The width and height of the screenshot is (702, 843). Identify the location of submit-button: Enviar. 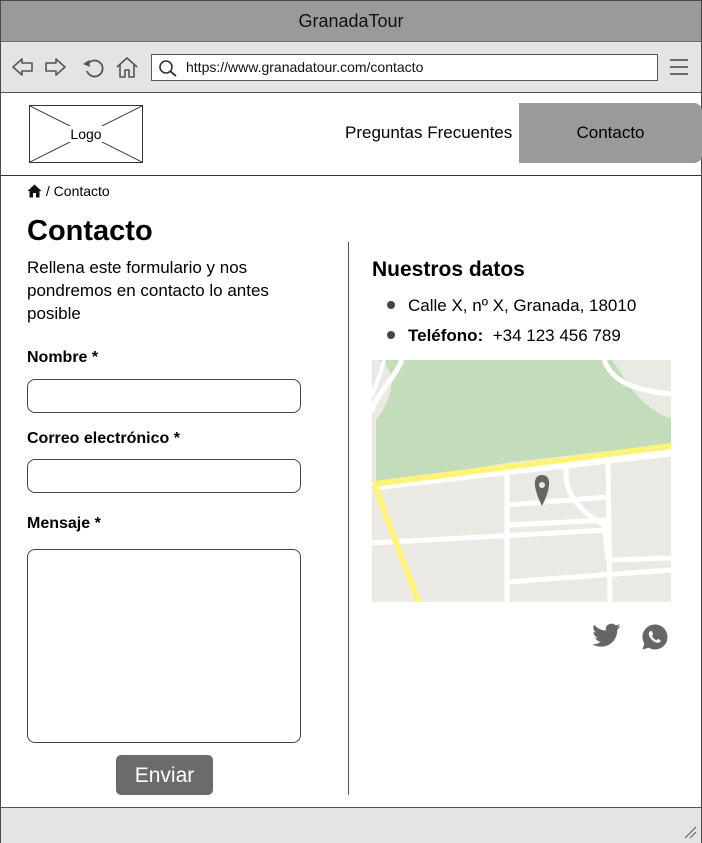
(164, 775).